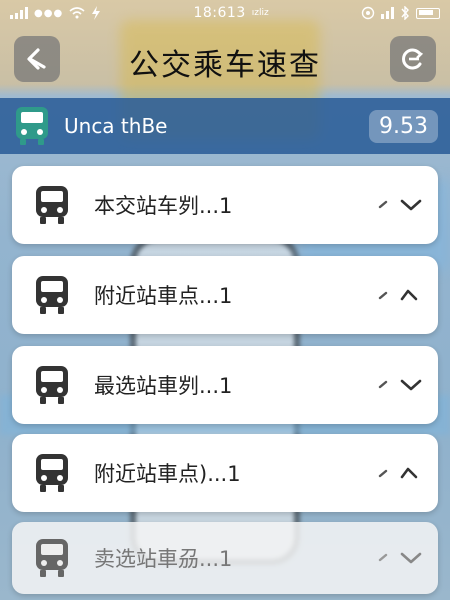  Describe the element at coordinates (49, 13) in the screenshot. I see `carrier-dots-icon: ●●●` at that location.